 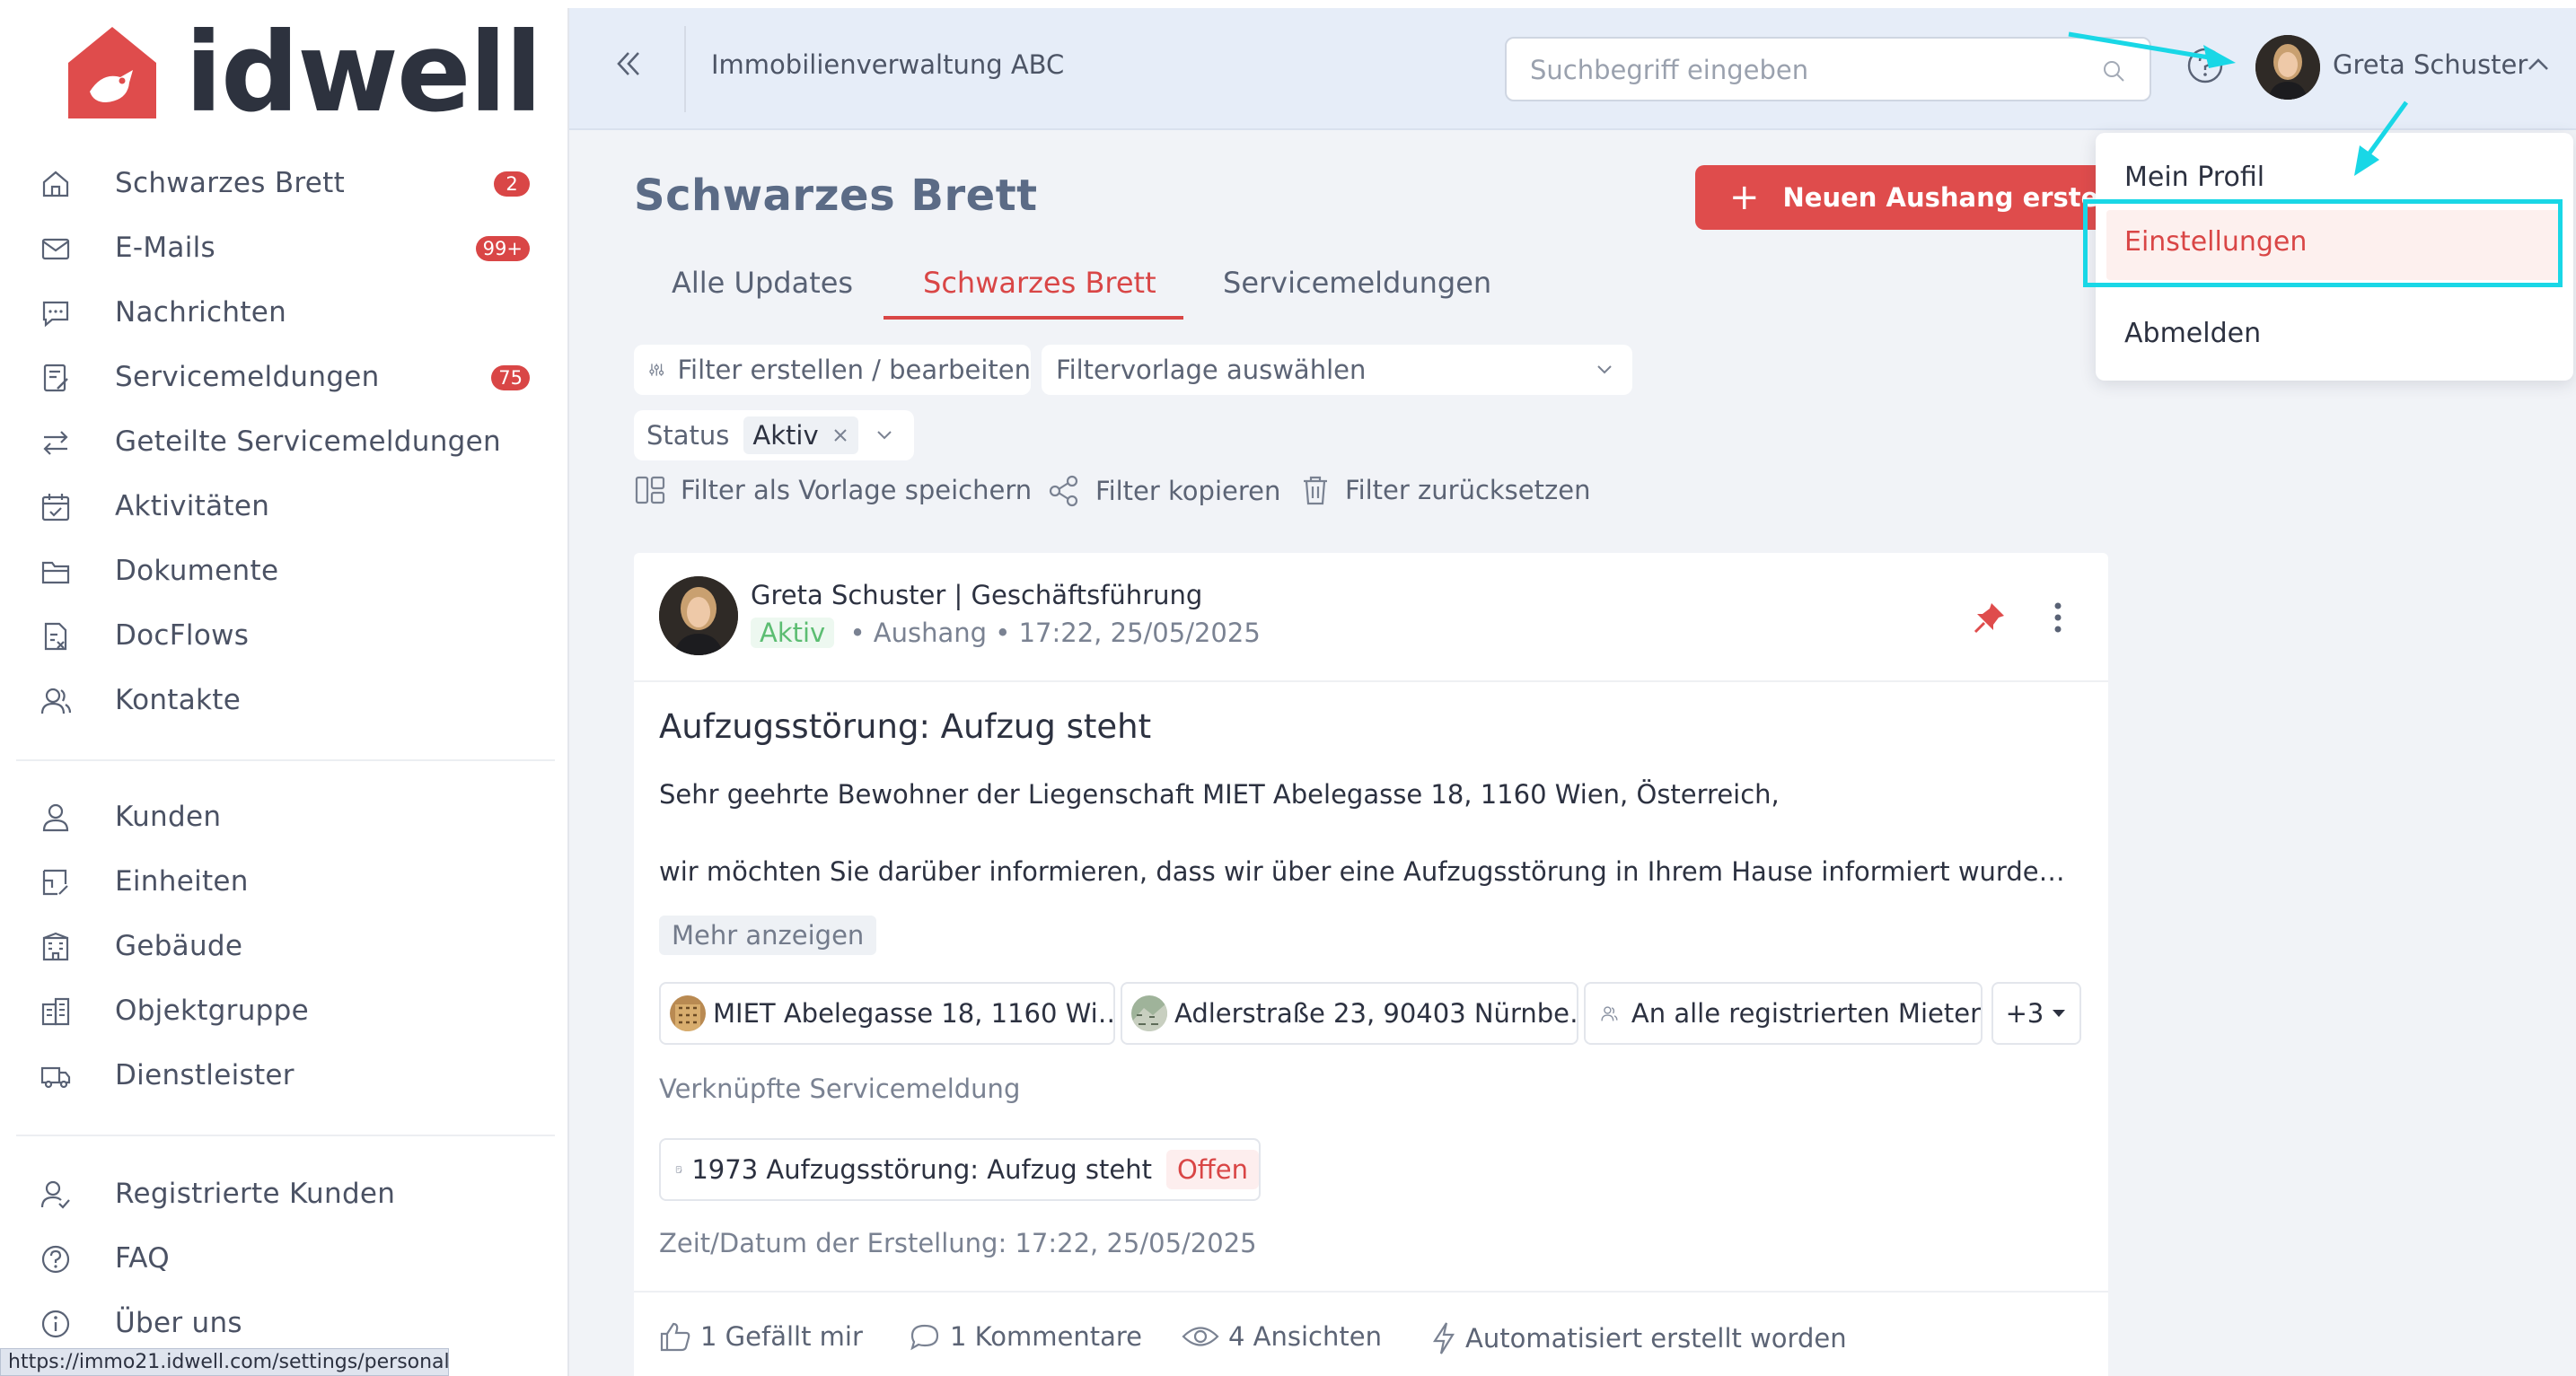 What do you see at coordinates (1656, 1338) in the screenshot?
I see `automation-label: Automatisiert erstellt worden` at bounding box center [1656, 1338].